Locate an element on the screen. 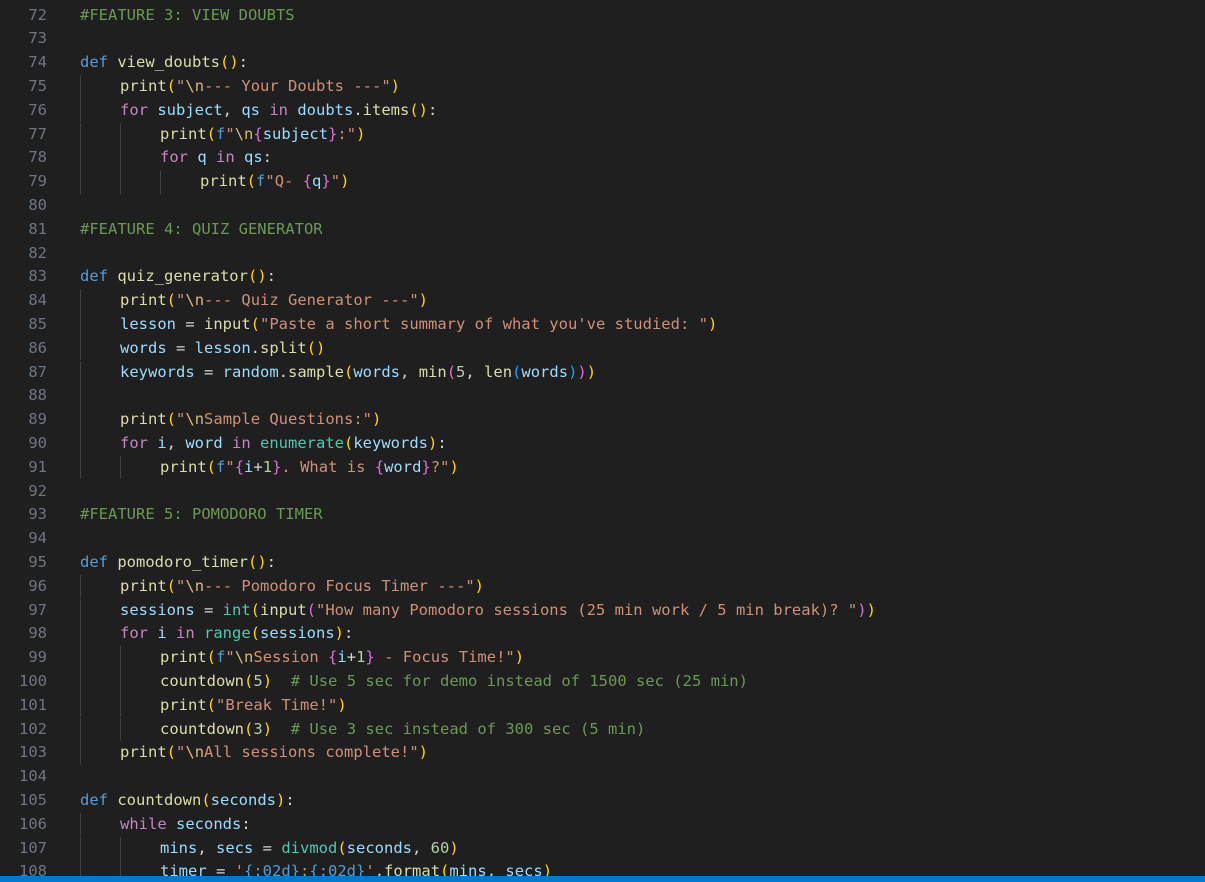 This screenshot has height=882, width=1205. code-line: 98 for i in range(sessions): is located at coordinates (602, 634).